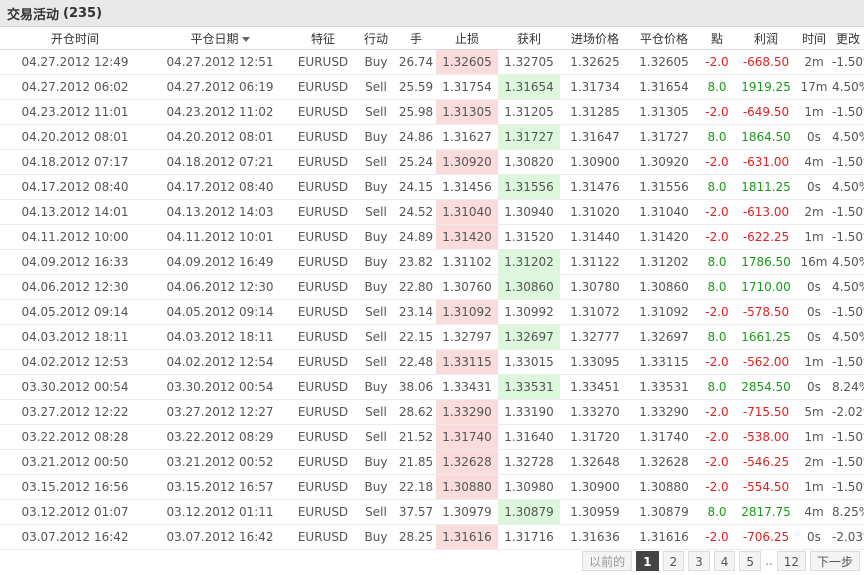  I want to click on col-change: 更改, so click(848, 38).